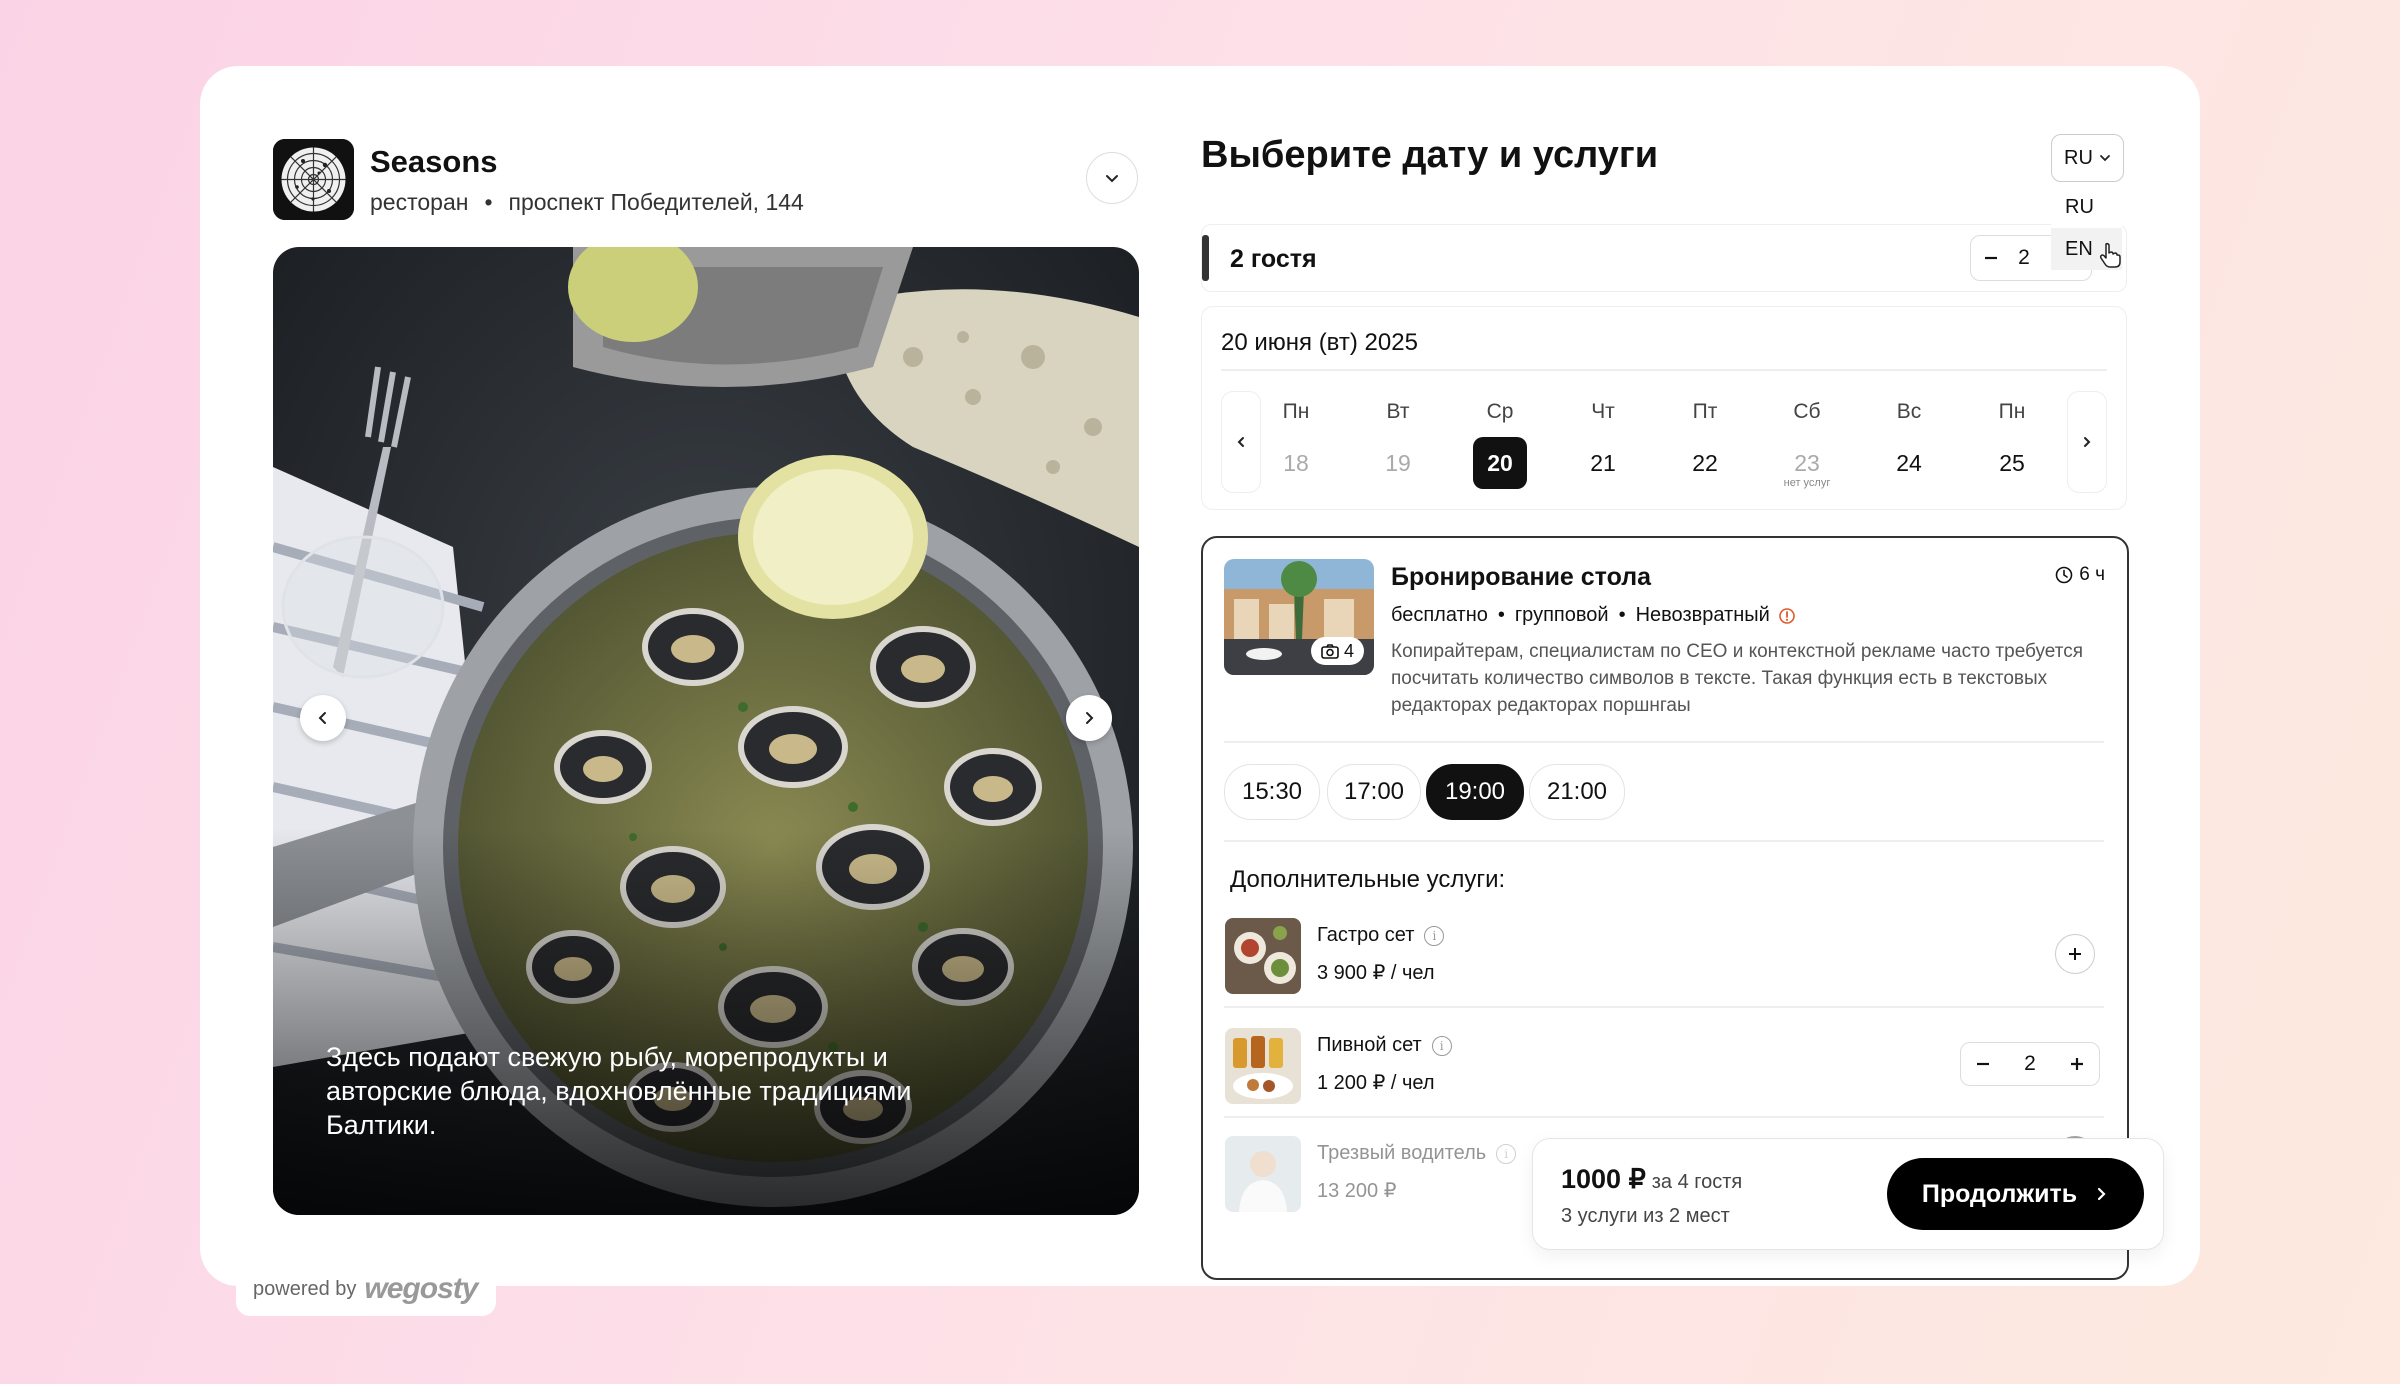  Describe the element at coordinates (1645, 1216) in the screenshot. I see `summary-subtitle: 3 услуги из 2 мест` at that location.